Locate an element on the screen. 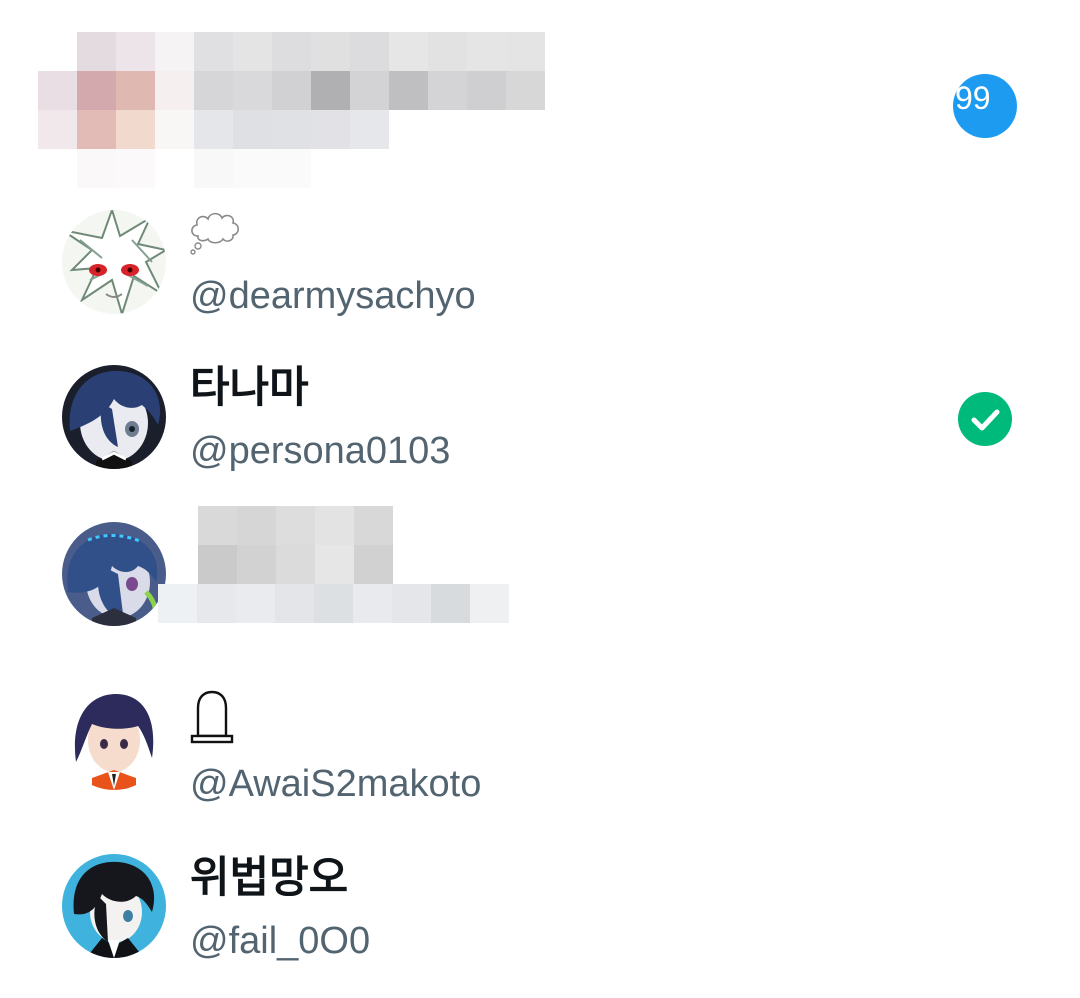 The image size is (1080, 998). blurred-current-account is located at coordinates (291, 110).